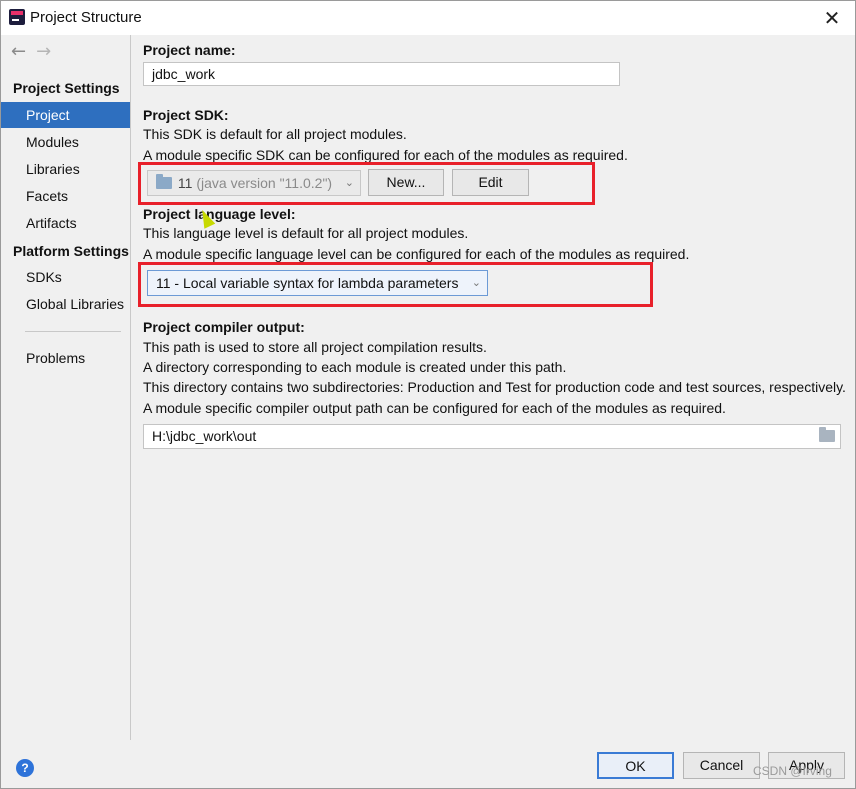 The image size is (856, 789). What do you see at coordinates (65, 358) in the screenshot?
I see `sidebar-item-problems: Problems` at bounding box center [65, 358].